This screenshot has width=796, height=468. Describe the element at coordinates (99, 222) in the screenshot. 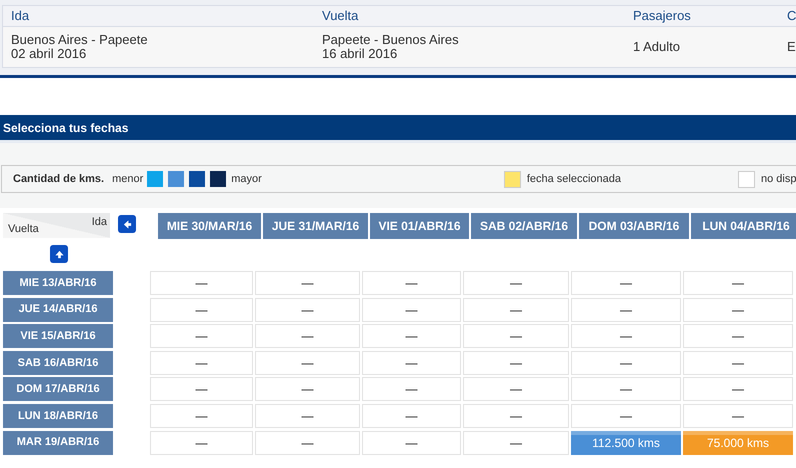

I see `corner-label: Ida` at that location.